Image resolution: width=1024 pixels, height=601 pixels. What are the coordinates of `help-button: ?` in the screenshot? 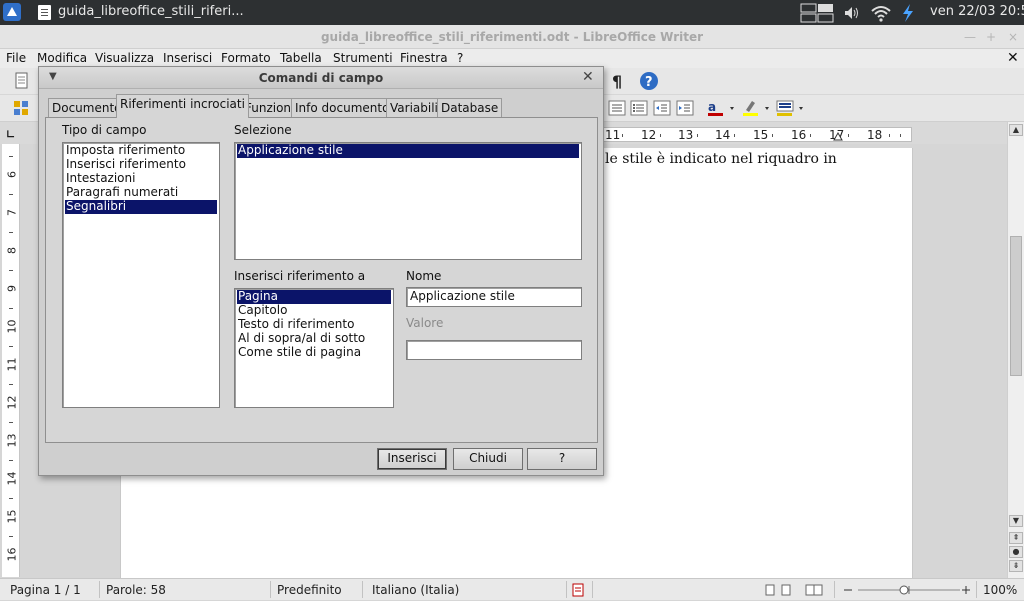 It's located at (562, 459).